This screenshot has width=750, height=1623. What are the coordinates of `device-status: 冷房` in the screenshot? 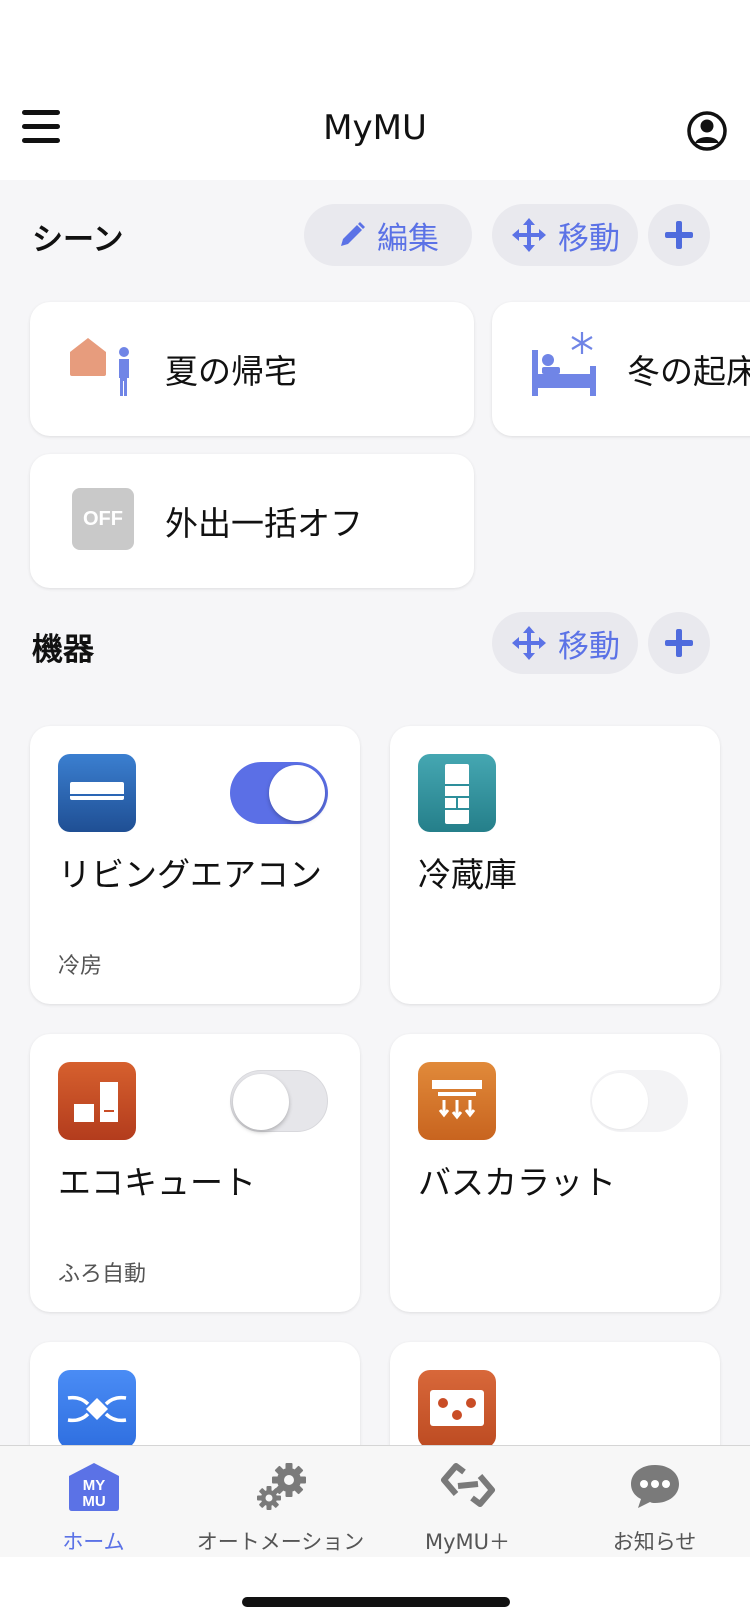 It's located at (80, 966).